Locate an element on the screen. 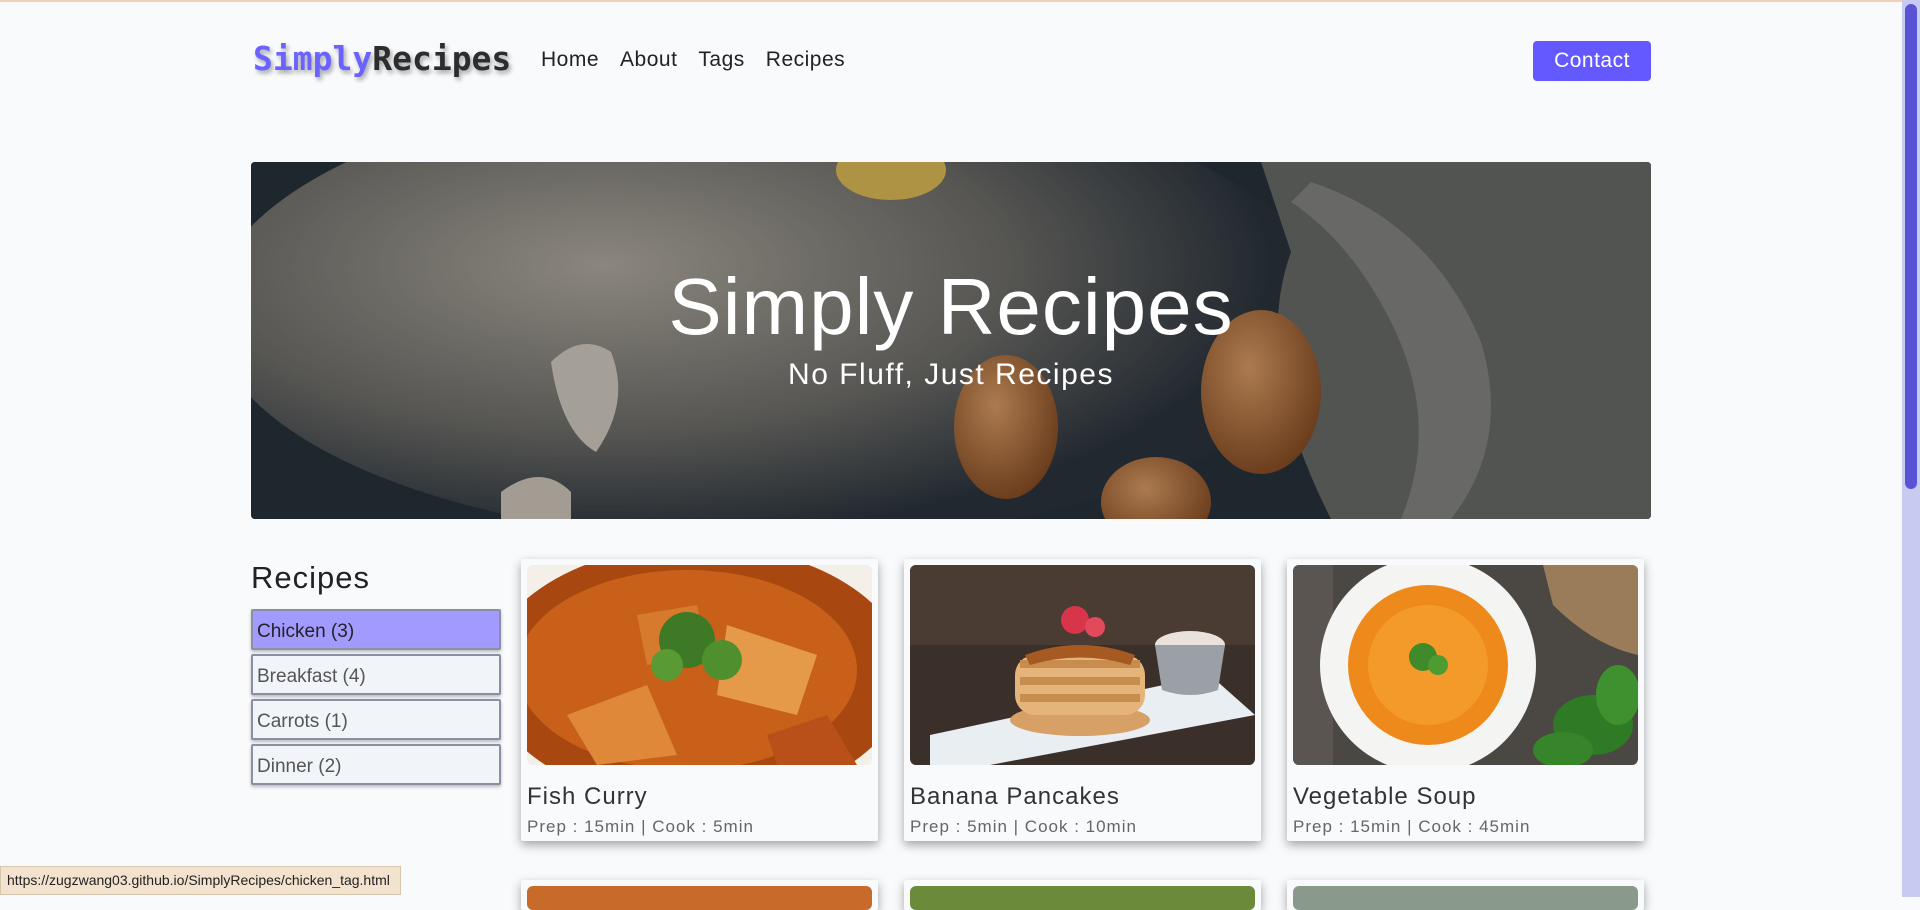 This screenshot has height=910, width=1920. nav-links: Home About Tags Recipes is located at coordinates (693, 60).